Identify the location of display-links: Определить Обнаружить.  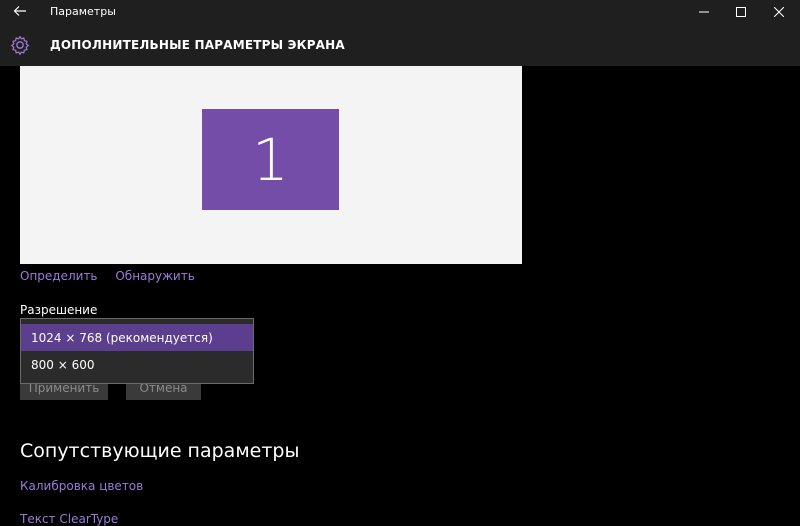
(114, 276).